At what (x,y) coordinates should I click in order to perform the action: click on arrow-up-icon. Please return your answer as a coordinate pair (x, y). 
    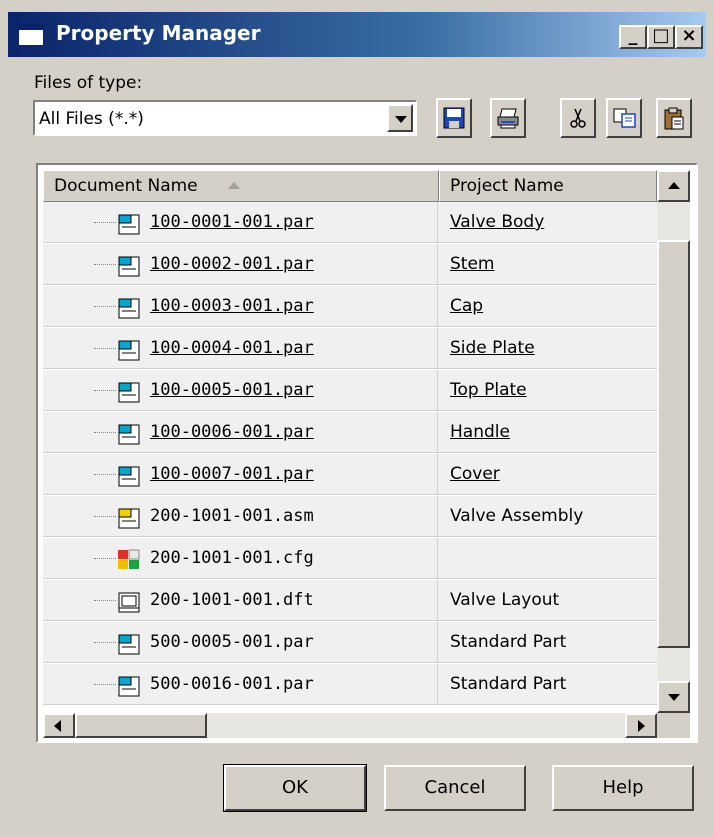
    Looking at the image, I should click on (674, 185).